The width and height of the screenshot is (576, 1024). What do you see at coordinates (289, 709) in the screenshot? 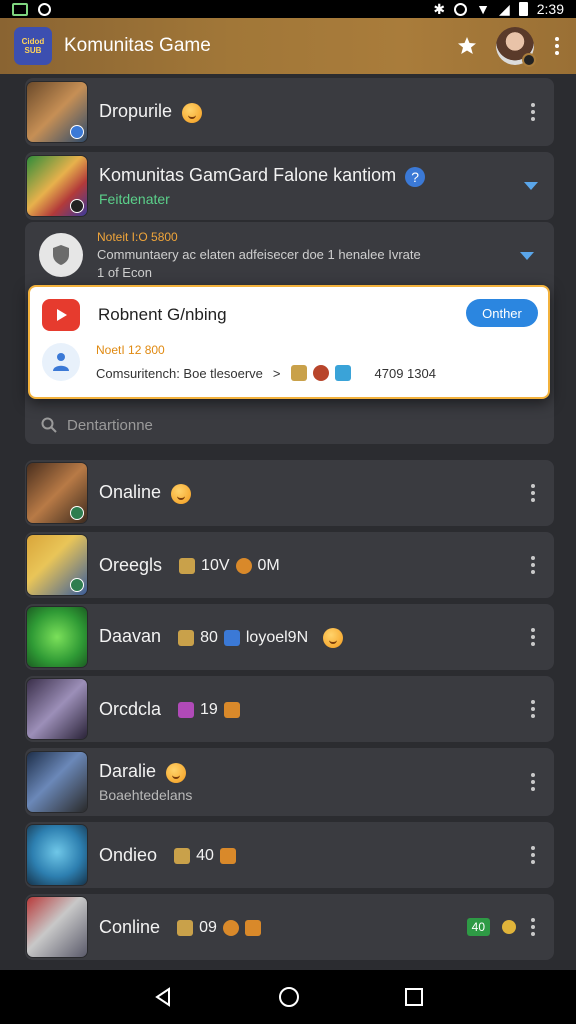
I see `list-item: Orcdcla 19` at bounding box center [289, 709].